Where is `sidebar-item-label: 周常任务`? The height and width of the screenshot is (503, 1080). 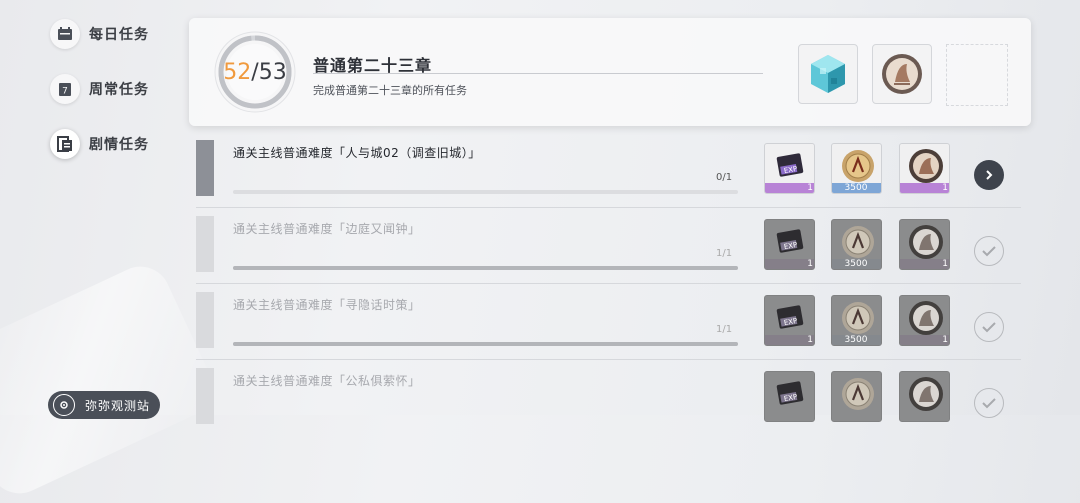 sidebar-item-label: 周常任务 is located at coordinates (119, 90).